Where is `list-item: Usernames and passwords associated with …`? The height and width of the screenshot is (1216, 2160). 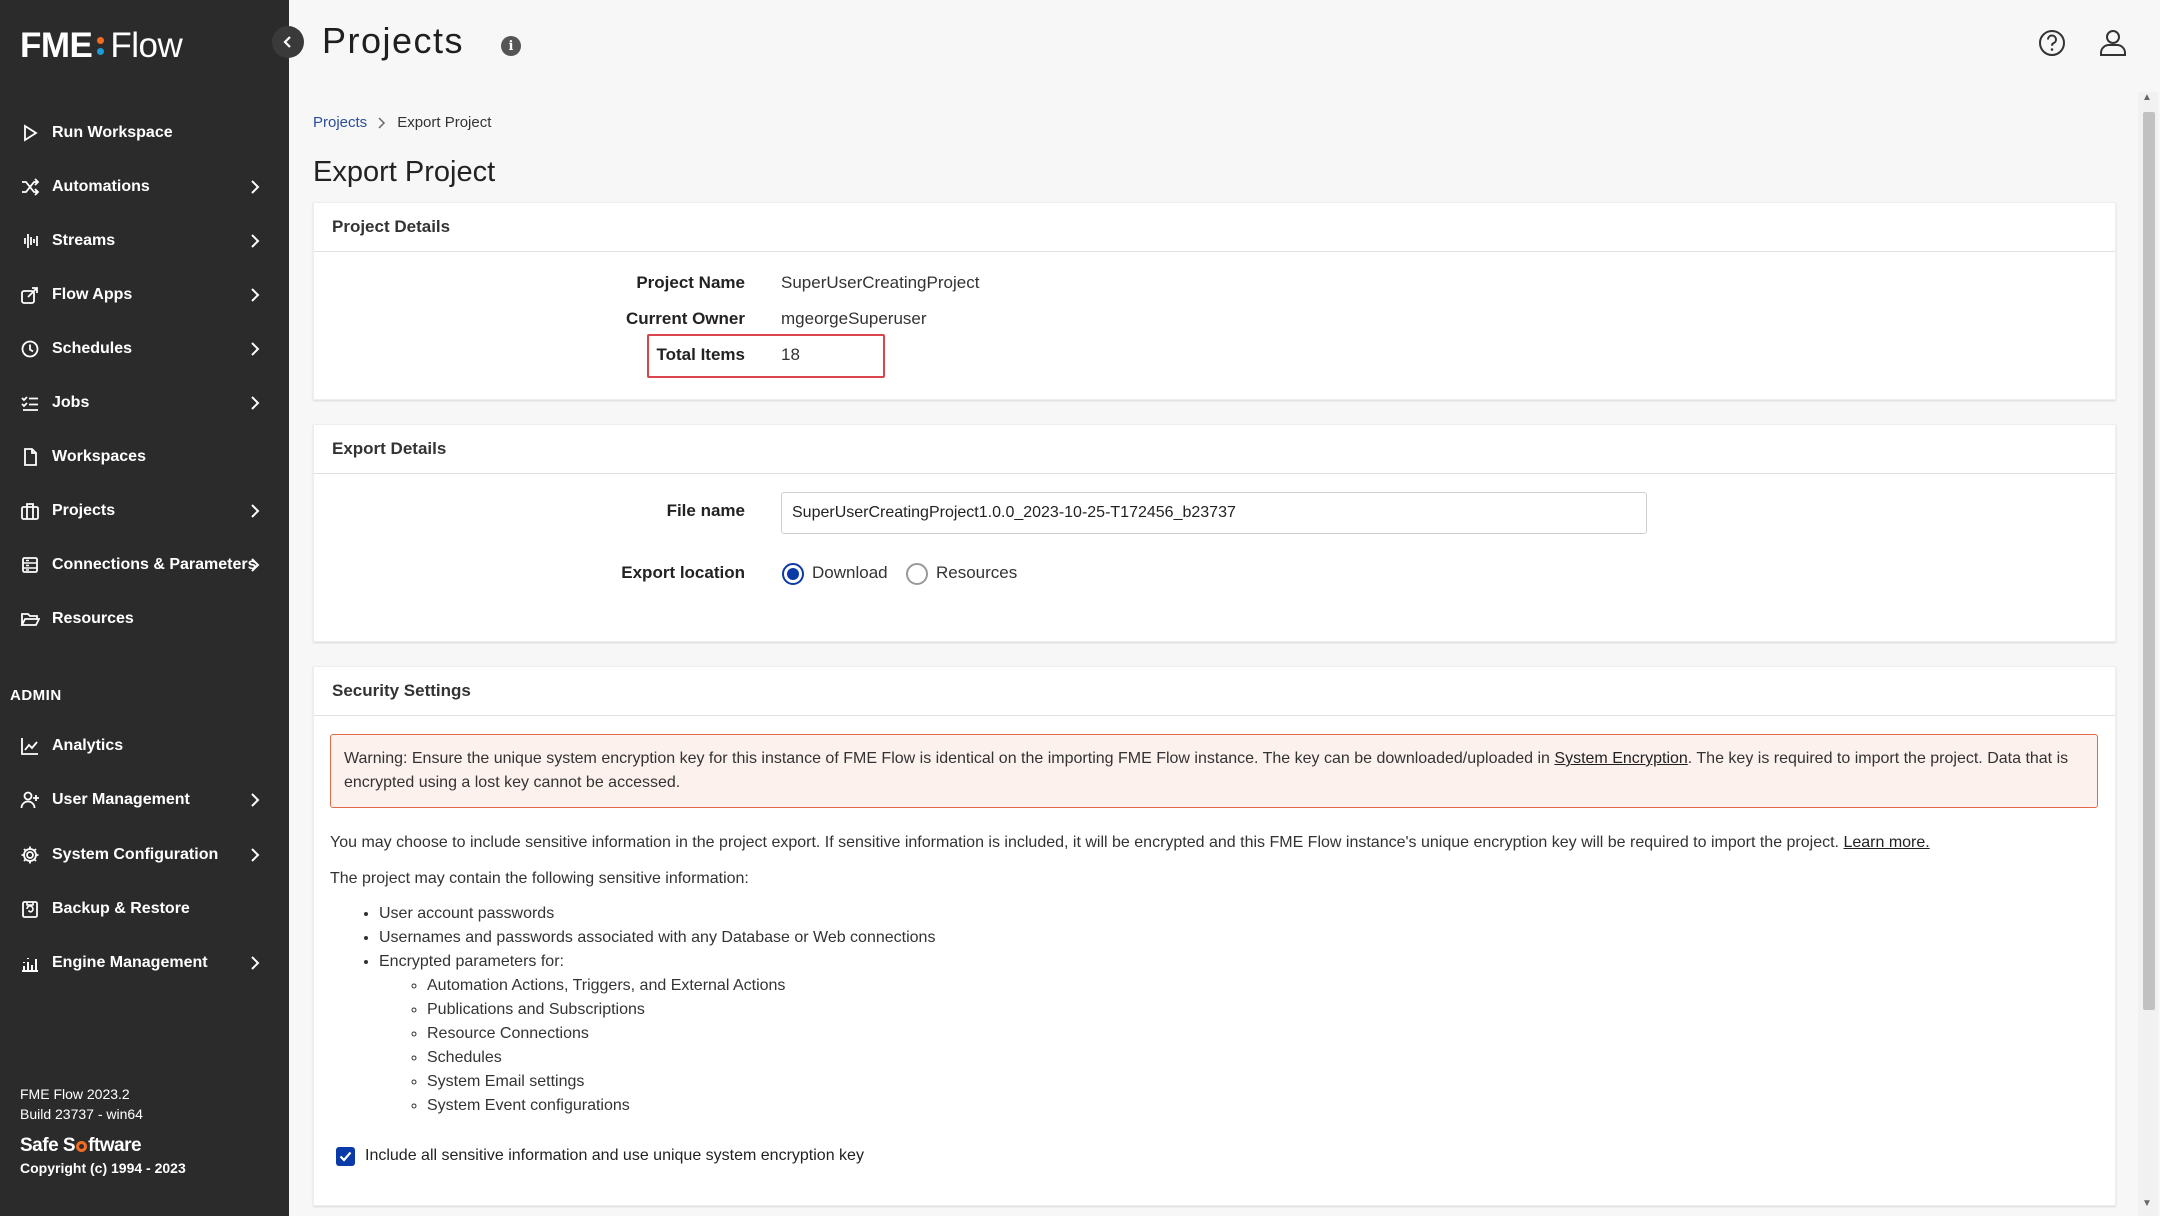 list-item: Usernames and passwords associated with … is located at coordinates (657, 938).